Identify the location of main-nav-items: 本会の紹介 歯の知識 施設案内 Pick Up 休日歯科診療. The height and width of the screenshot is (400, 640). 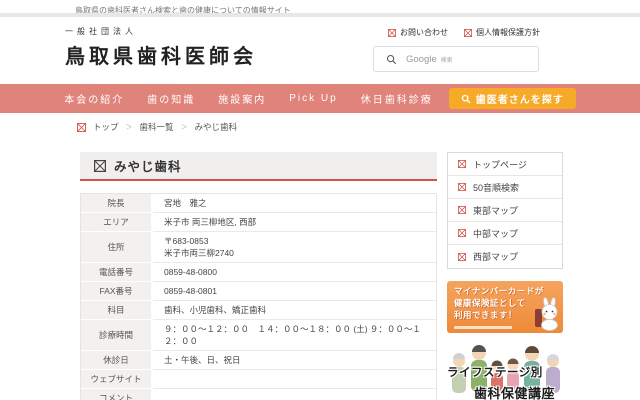
(248, 98).